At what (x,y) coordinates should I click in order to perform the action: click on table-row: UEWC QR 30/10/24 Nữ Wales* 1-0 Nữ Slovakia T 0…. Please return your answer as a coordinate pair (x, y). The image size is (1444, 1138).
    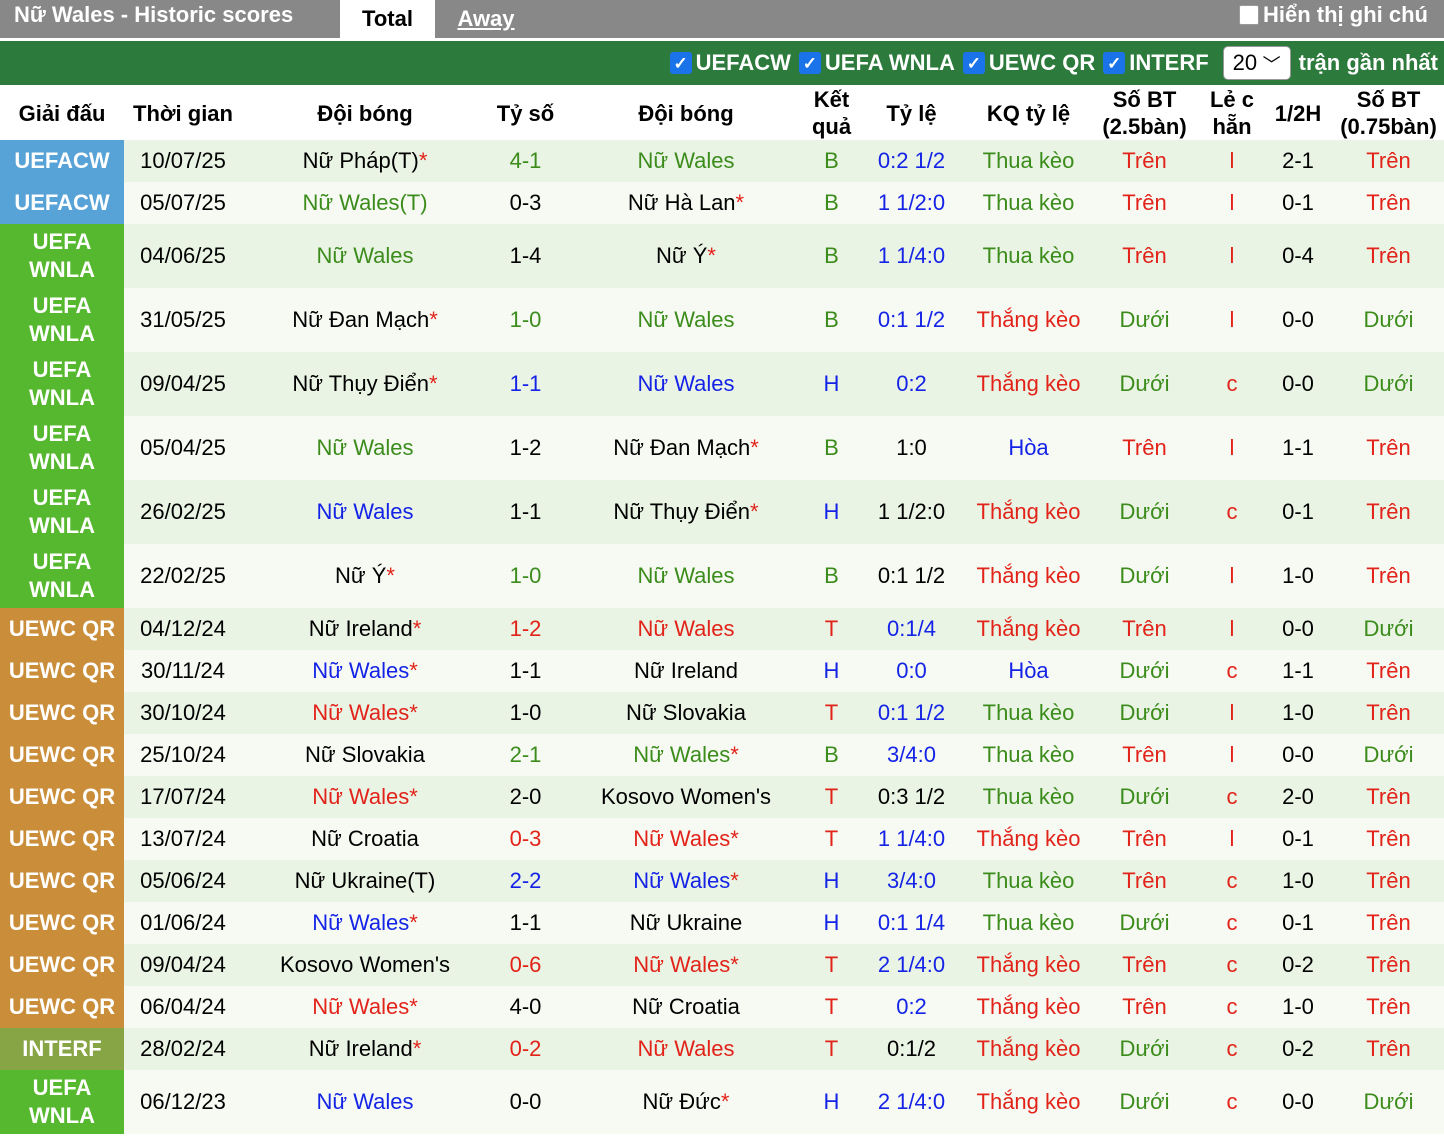
    Looking at the image, I should click on (722, 713).